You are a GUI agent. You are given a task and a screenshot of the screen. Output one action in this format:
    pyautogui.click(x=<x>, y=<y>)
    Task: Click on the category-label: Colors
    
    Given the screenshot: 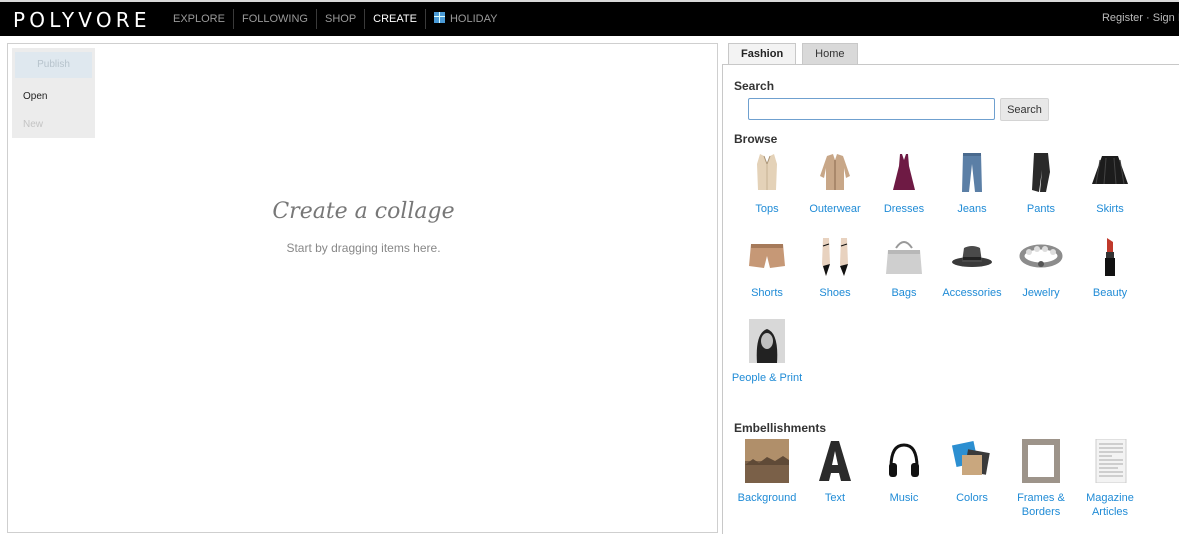 What is the action you would take?
    pyautogui.click(x=972, y=498)
    